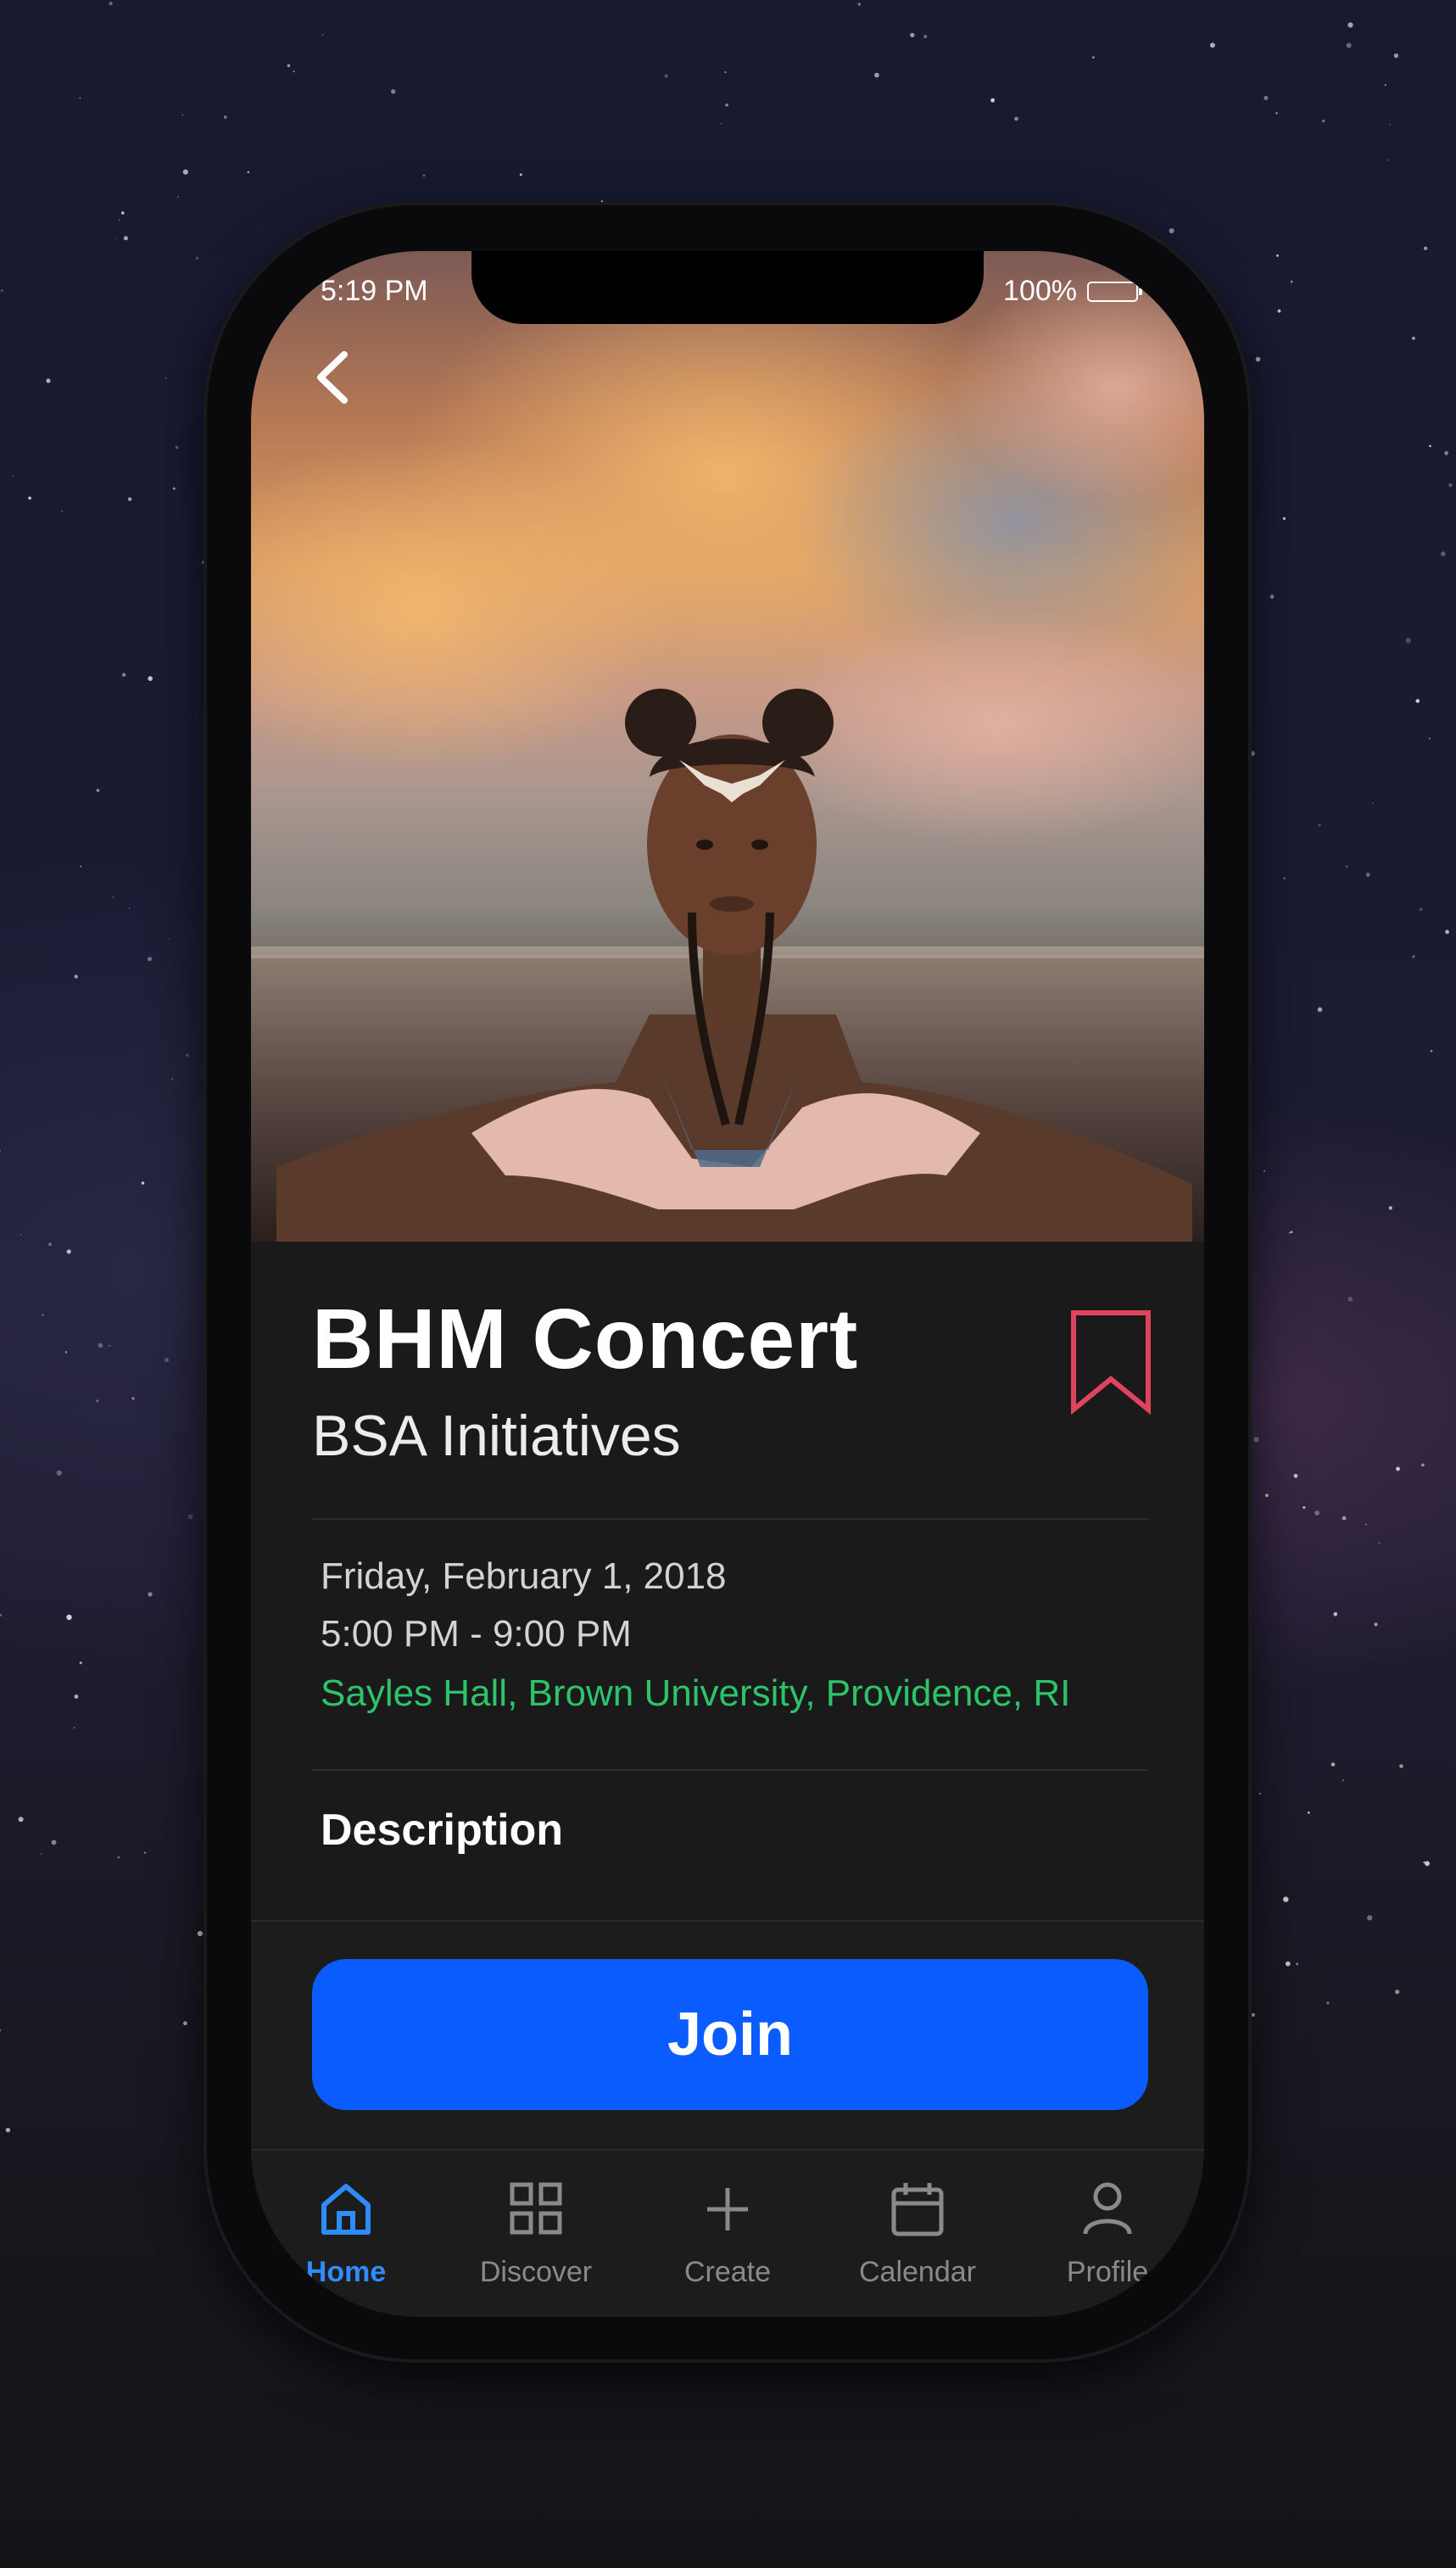 This screenshot has height=2568, width=1456. Describe the element at coordinates (496, 1436) in the screenshot. I see `event-organizer: BSA Initiatives` at that location.